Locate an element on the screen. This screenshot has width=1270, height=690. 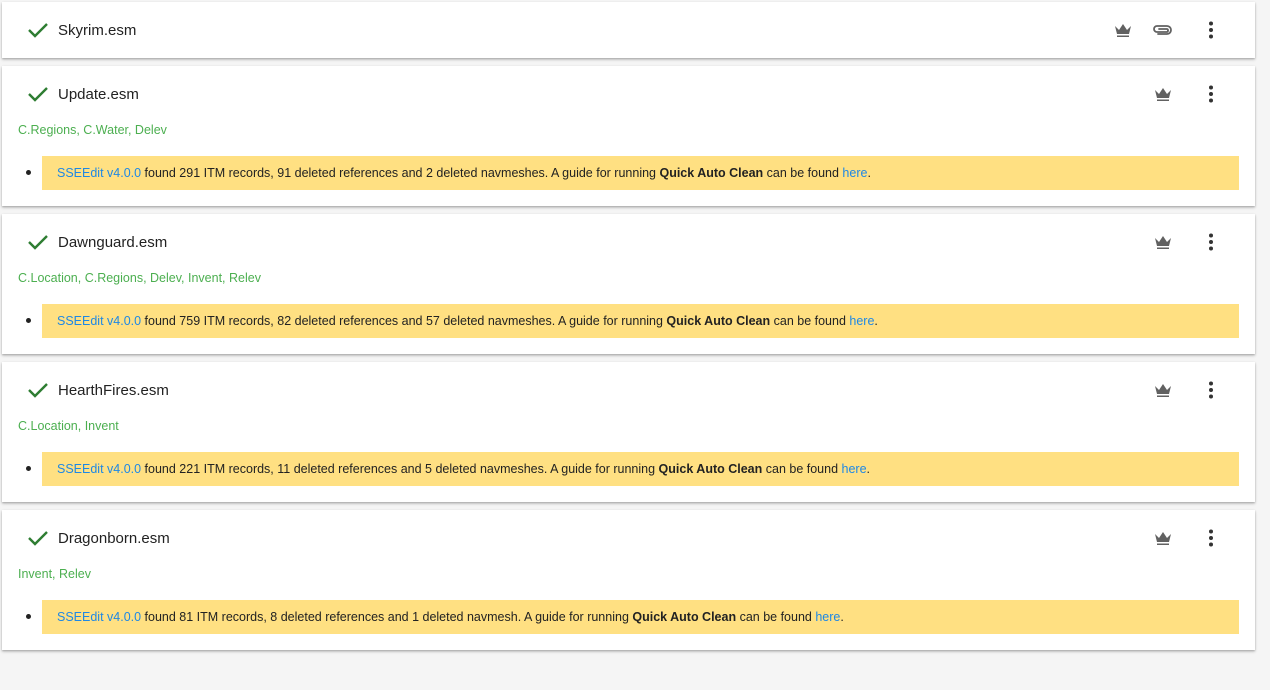
plugin-card-header: Dragonborn.esm is located at coordinates (628, 538).